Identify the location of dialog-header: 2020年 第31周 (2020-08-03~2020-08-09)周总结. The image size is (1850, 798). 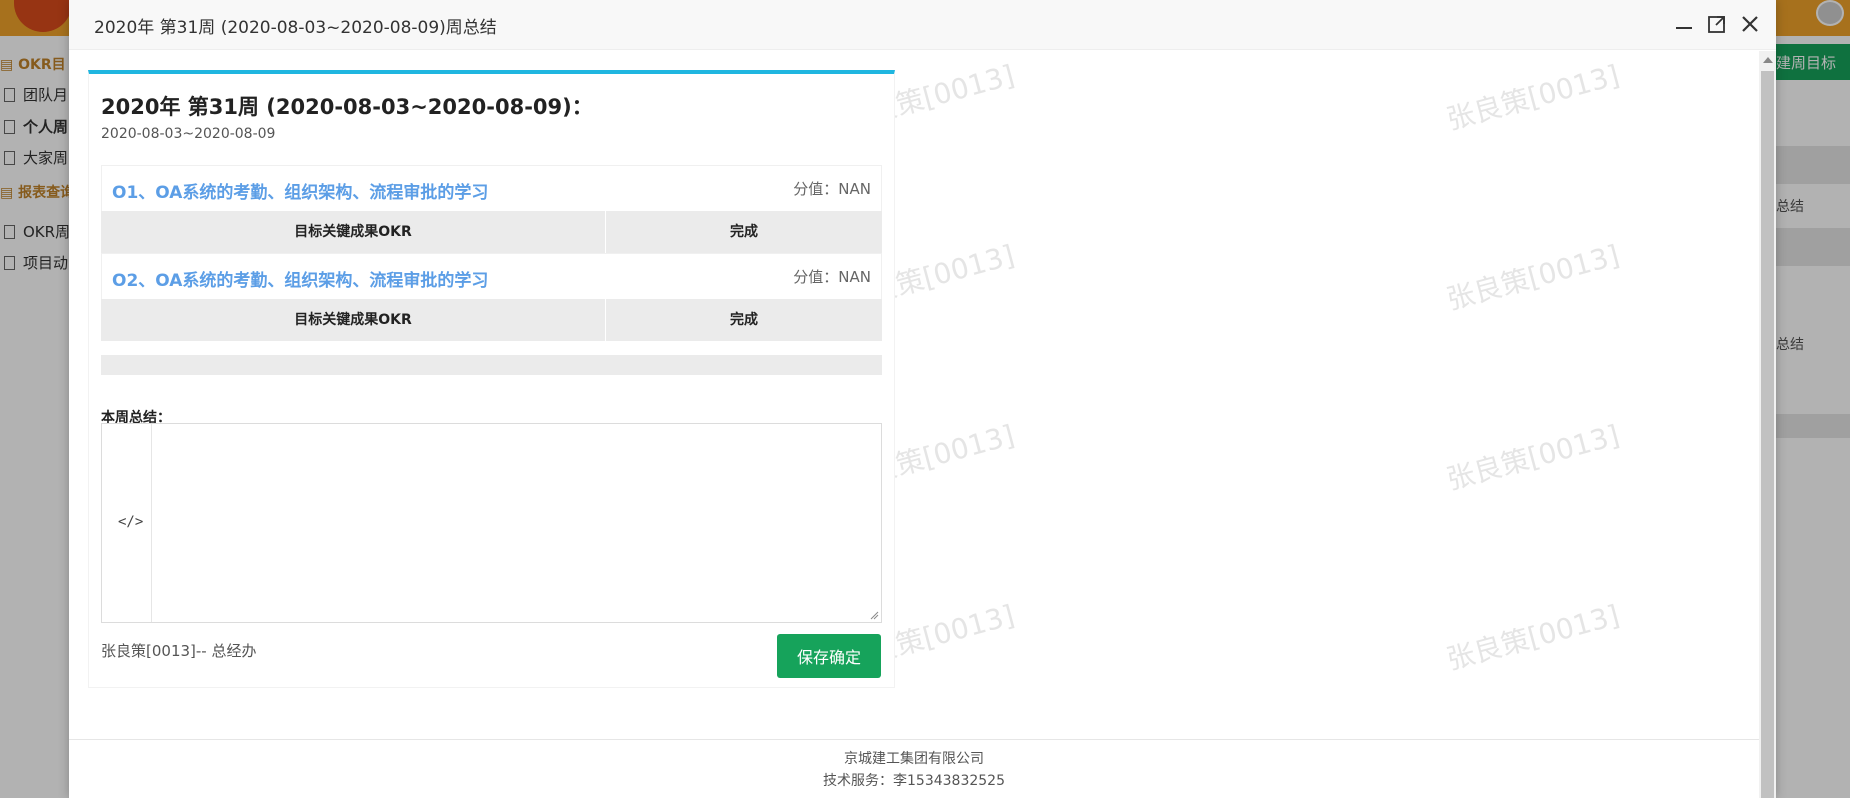
(922, 25).